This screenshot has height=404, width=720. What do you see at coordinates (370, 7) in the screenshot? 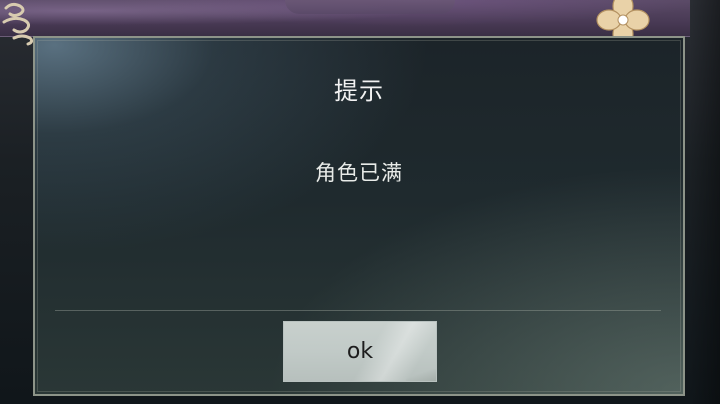
I see `banner-center-ornament` at bounding box center [370, 7].